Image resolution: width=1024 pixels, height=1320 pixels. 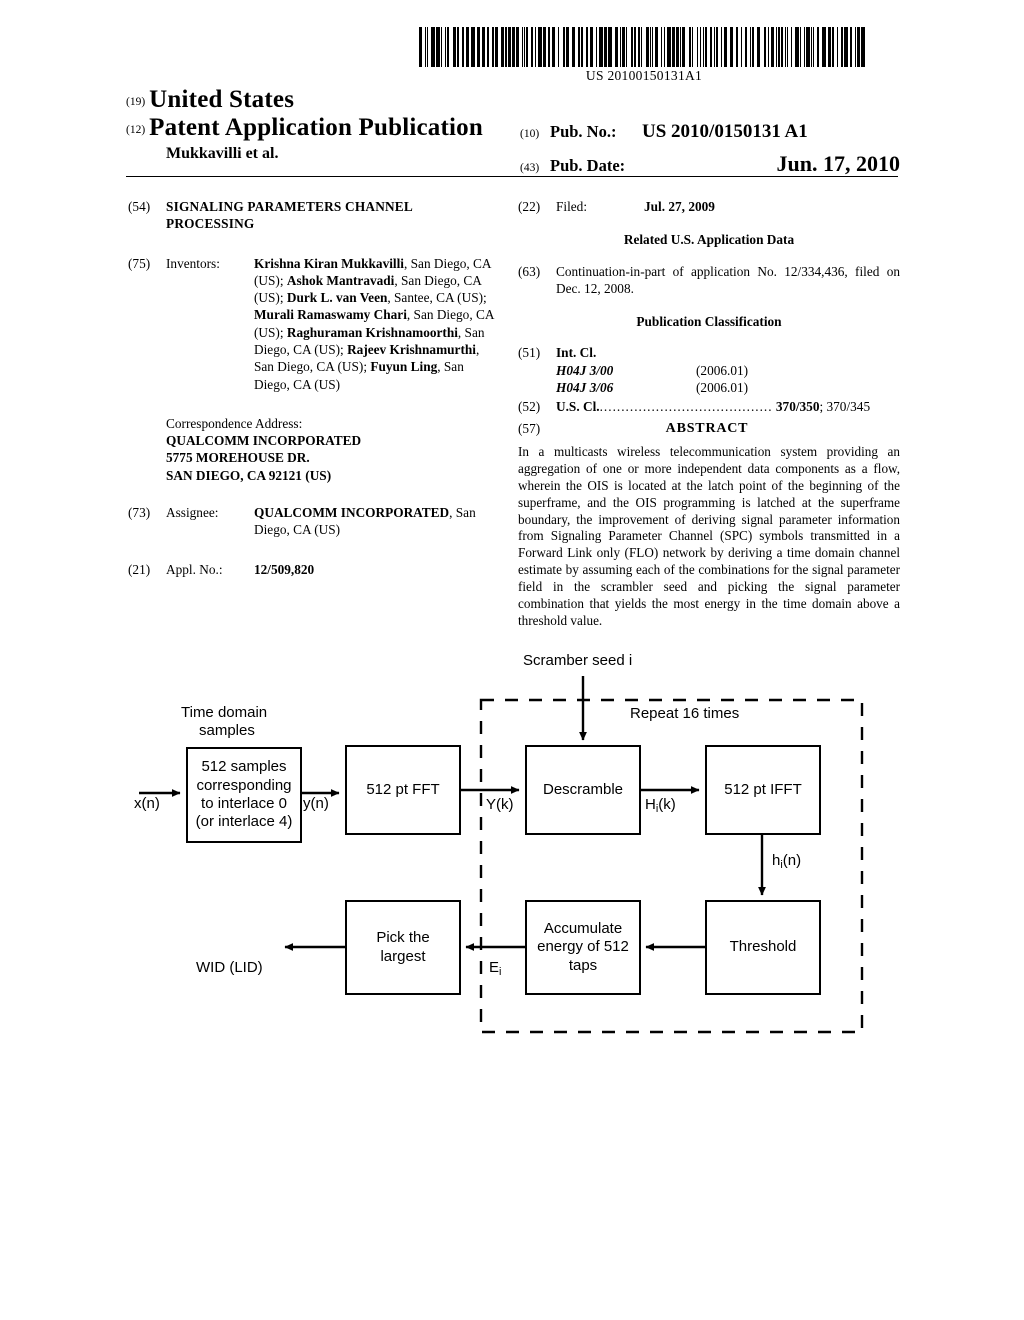 I want to click on box-threshold: Threshold, so click(x=763, y=947).